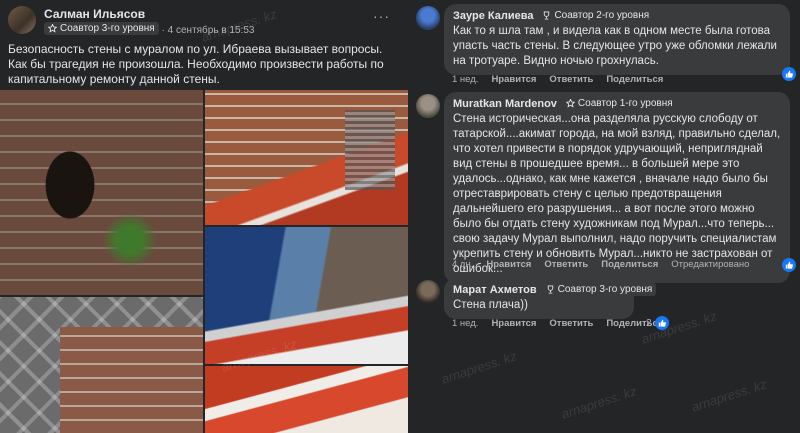 The image size is (800, 433). I want to click on edited-label: Отредактировано, so click(710, 264).